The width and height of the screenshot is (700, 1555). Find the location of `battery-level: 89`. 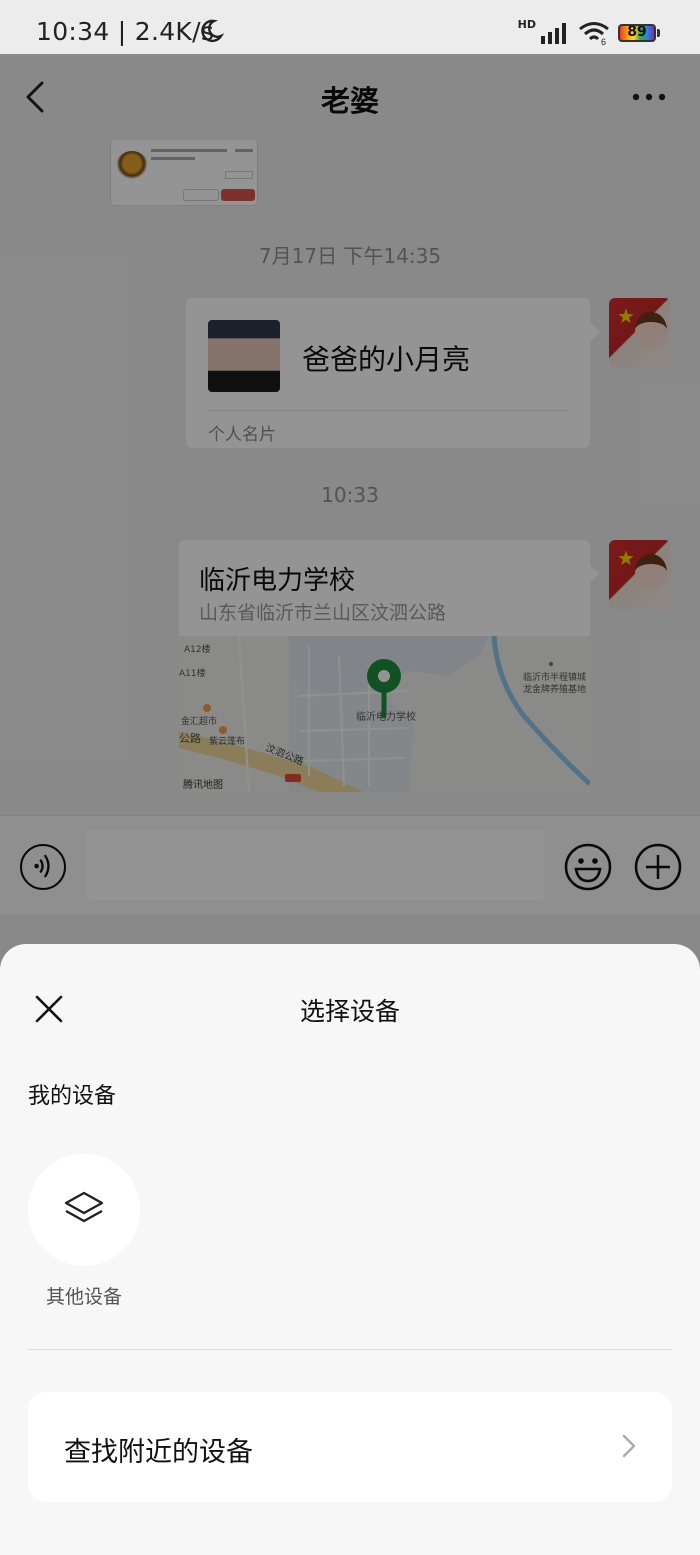

battery-level: 89 is located at coordinates (637, 32).